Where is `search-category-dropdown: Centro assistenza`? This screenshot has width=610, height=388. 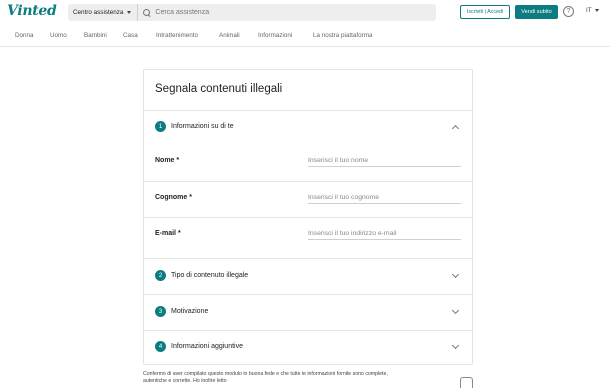 search-category-dropdown: Centro assistenza is located at coordinates (103, 12).